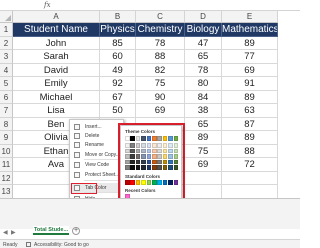 This screenshot has width=320, height=248. Describe the element at coordinates (250, 124) in the screenshot. I see `table-cell: 87` at that location.